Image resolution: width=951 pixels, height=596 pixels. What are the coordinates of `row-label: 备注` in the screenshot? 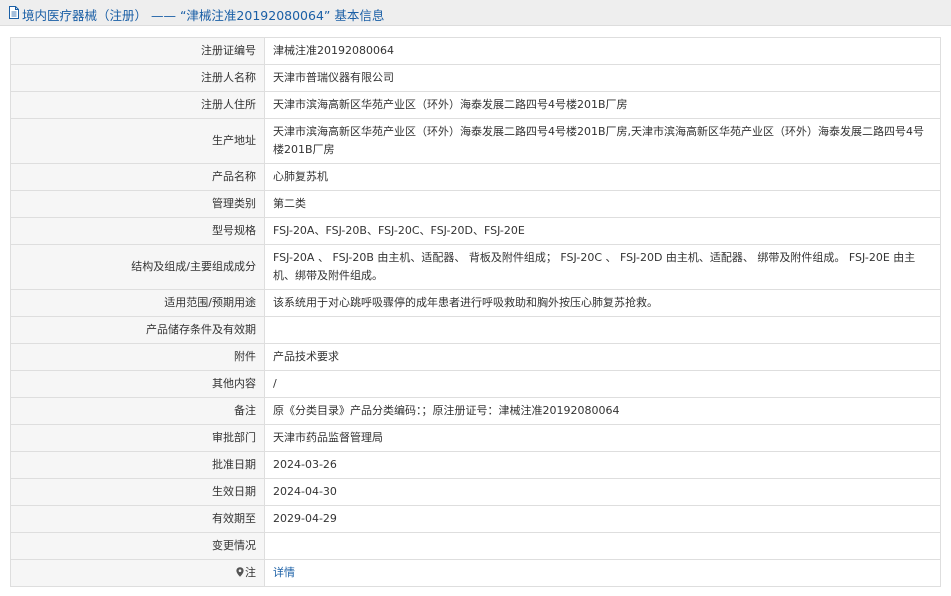 It's located at (137, 411).